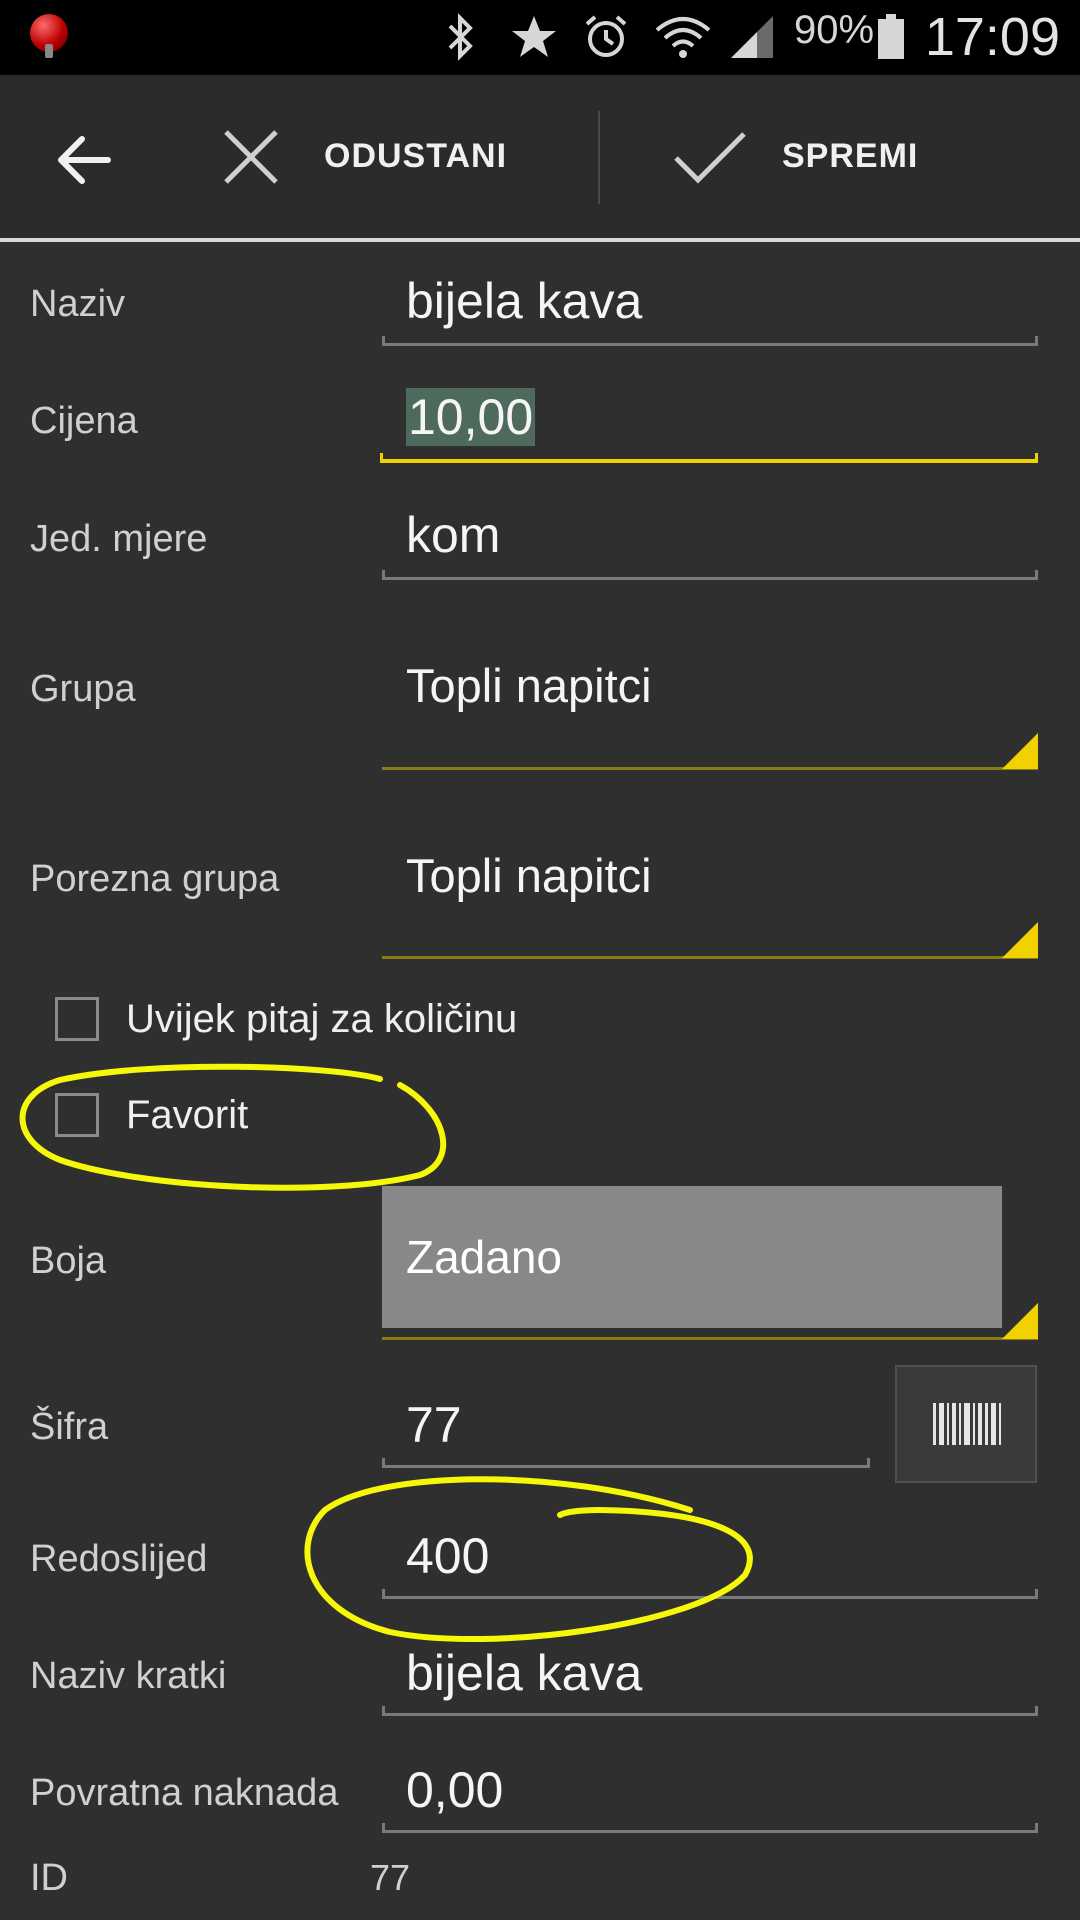 This screenshot has width=1080, height=1920. Describe the element at coordinates (84, 421) in the screenshot. I see `cijena-label: Cijena` at that location.